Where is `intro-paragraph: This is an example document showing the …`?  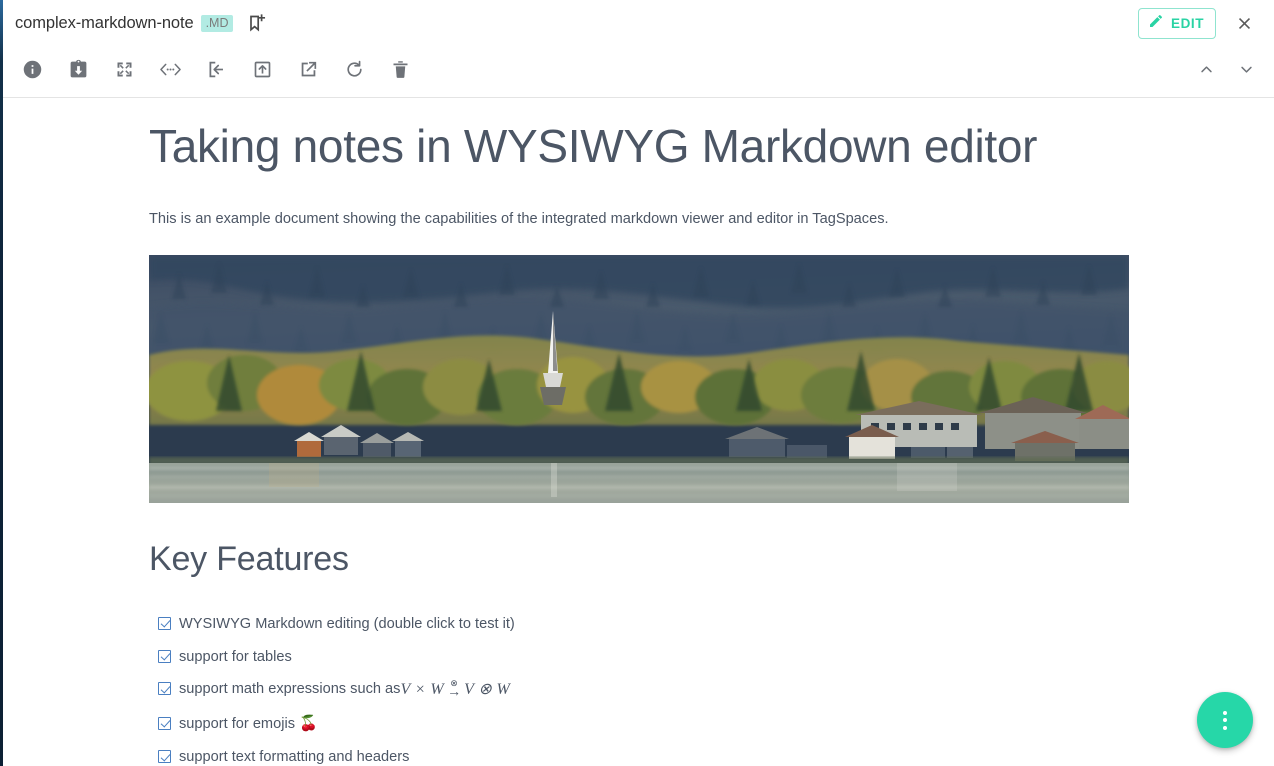
intro-paragraph: This is an example document showing the … is located at coordinates (519, 218).